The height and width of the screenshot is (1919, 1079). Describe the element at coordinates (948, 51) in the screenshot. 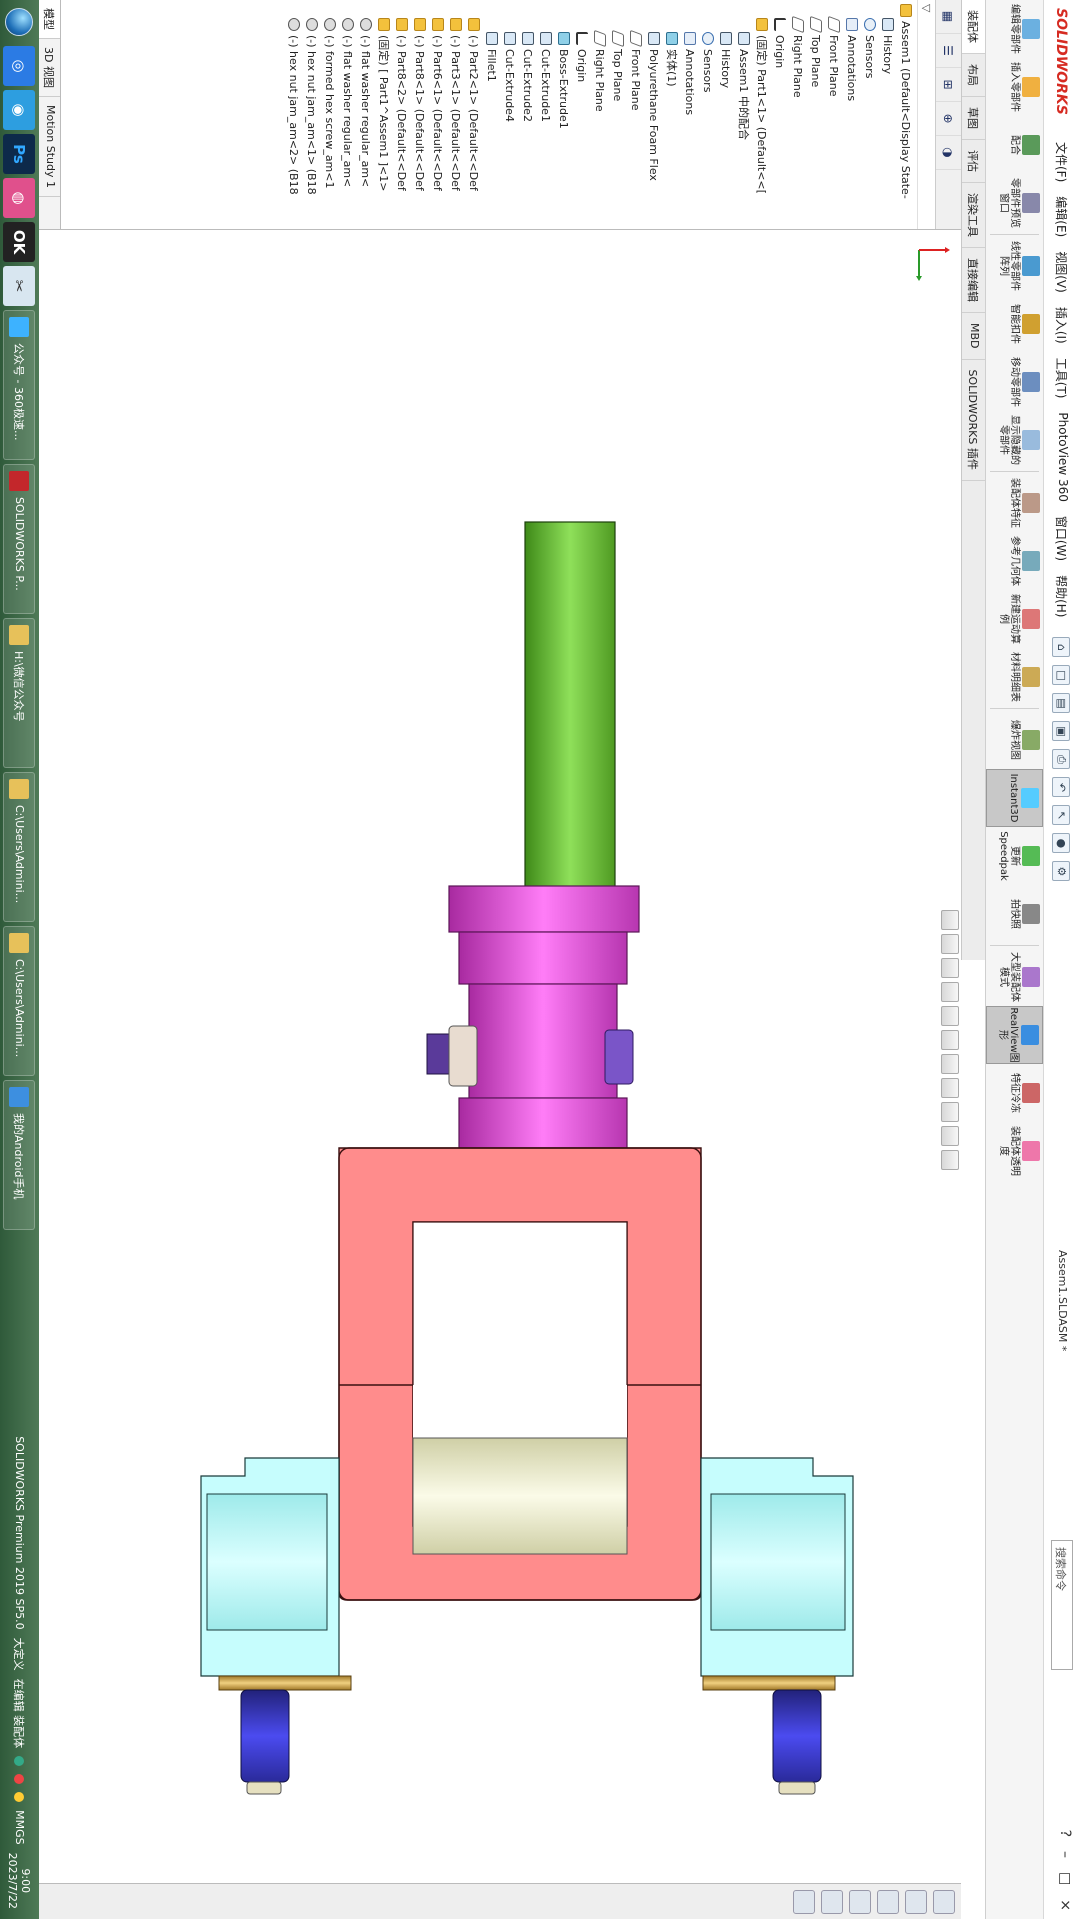

I see `property-manager-tab-icon: ☰` at that location.